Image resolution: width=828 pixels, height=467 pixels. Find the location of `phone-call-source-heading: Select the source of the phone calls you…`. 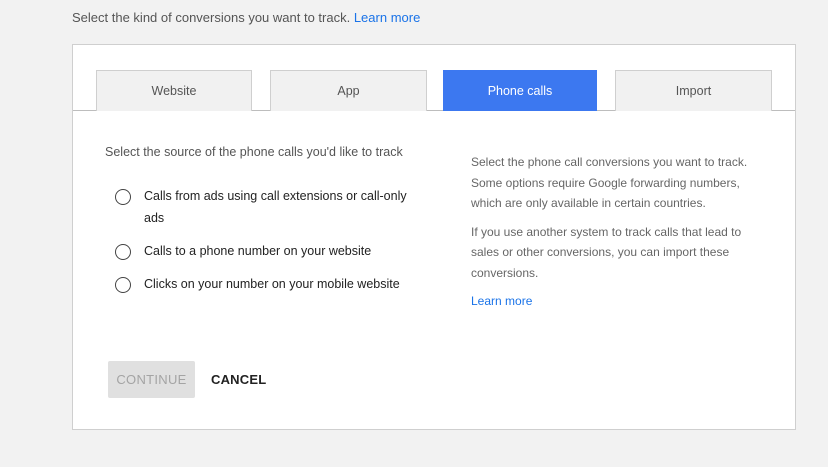

phone-call-source-heading: Select the source of the phone calls you… is located at coordinates (254, 152).